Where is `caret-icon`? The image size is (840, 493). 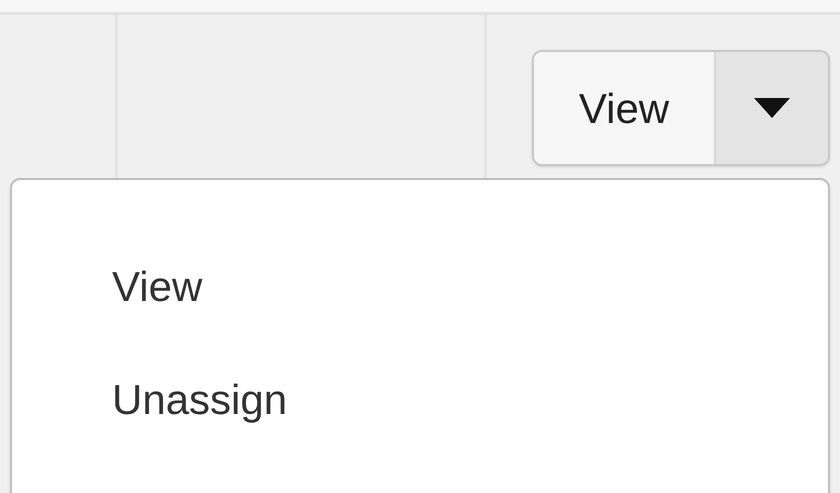 caret-icon is located at coordinates (772, 108).